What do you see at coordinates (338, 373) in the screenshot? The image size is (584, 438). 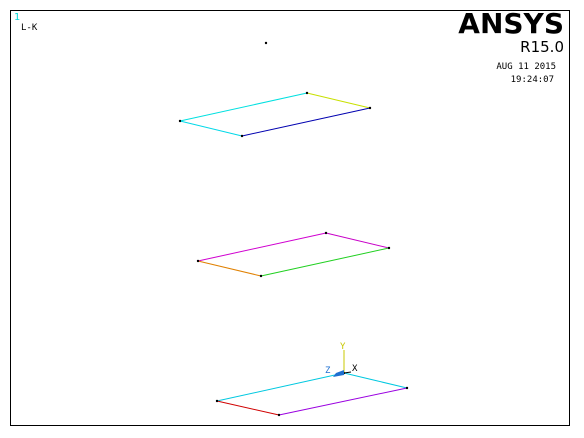 I see `triad-z-axis` at bounding box center [338, 373].